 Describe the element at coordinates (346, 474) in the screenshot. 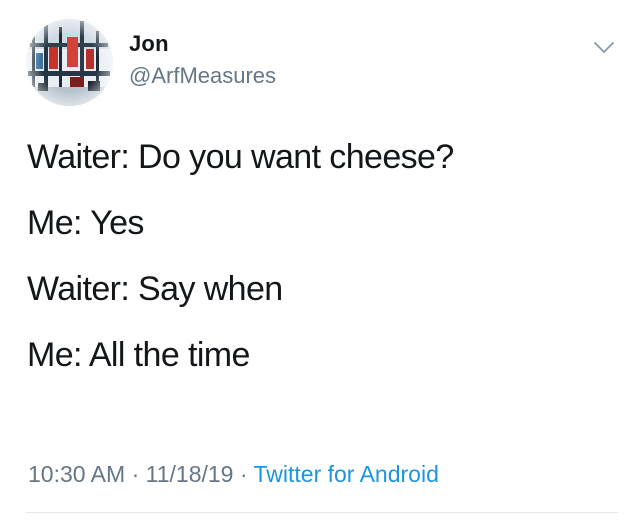

I see `tweet-source-link: Twitter for Android` at that location.